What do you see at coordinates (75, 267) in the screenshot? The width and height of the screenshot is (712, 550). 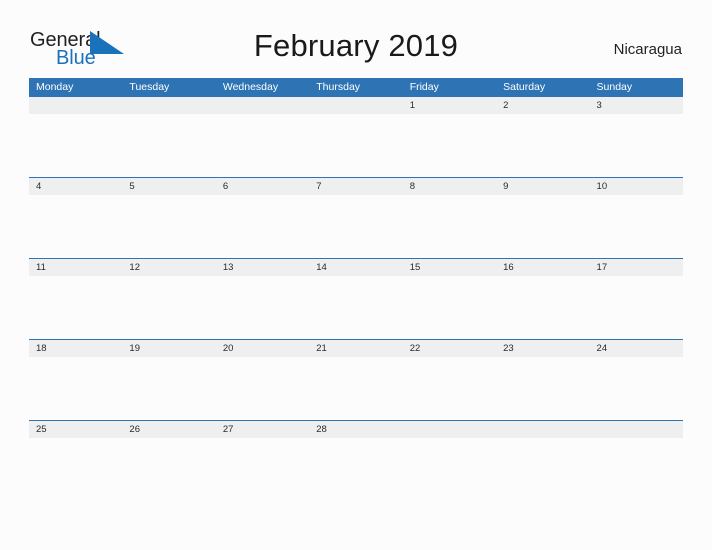 I see `day-number: 11` at bounding box center [75, 267].